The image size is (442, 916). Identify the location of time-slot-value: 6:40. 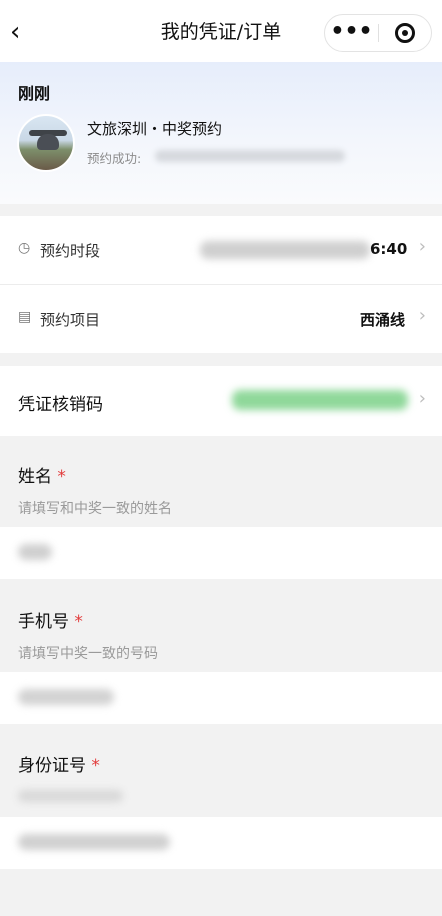
(389, 249).